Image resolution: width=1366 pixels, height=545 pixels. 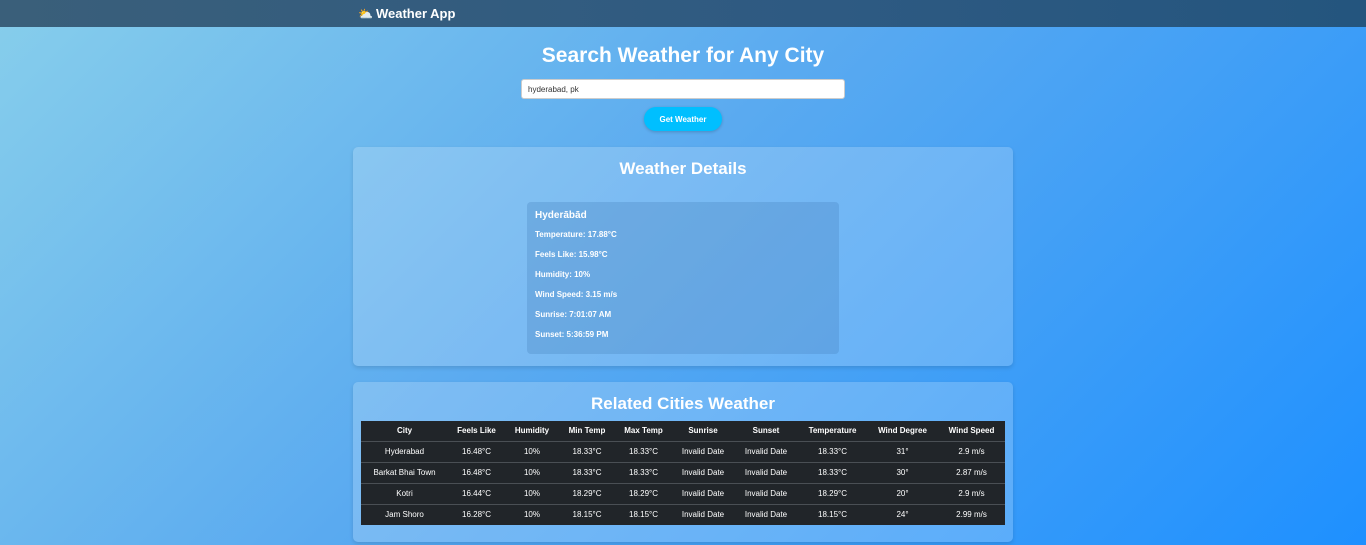 What do you see at coordinates (404, 515) in the screenshot?
I see `cell-city: Jam Shoro` at bounding box center [404, 515].